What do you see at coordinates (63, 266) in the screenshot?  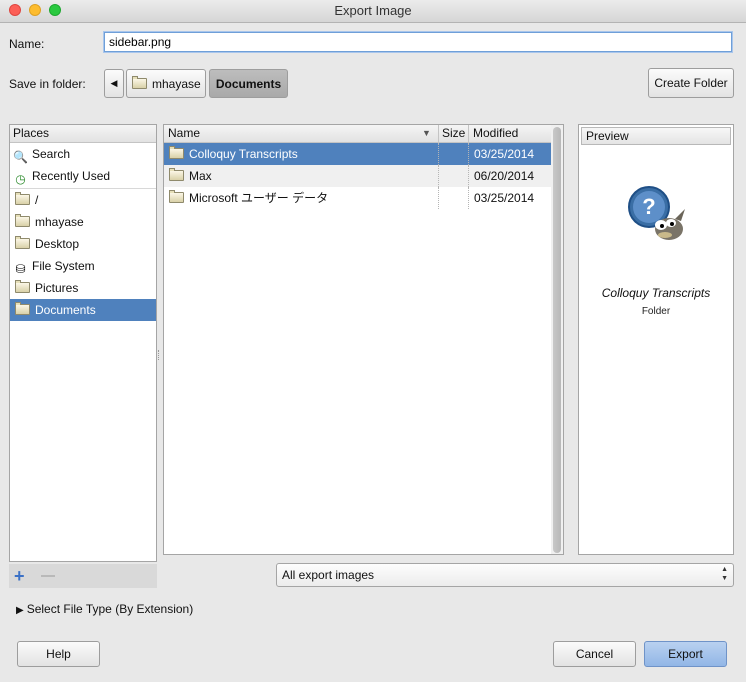 I see `place-label: File System` at bounding box center [63, 266].